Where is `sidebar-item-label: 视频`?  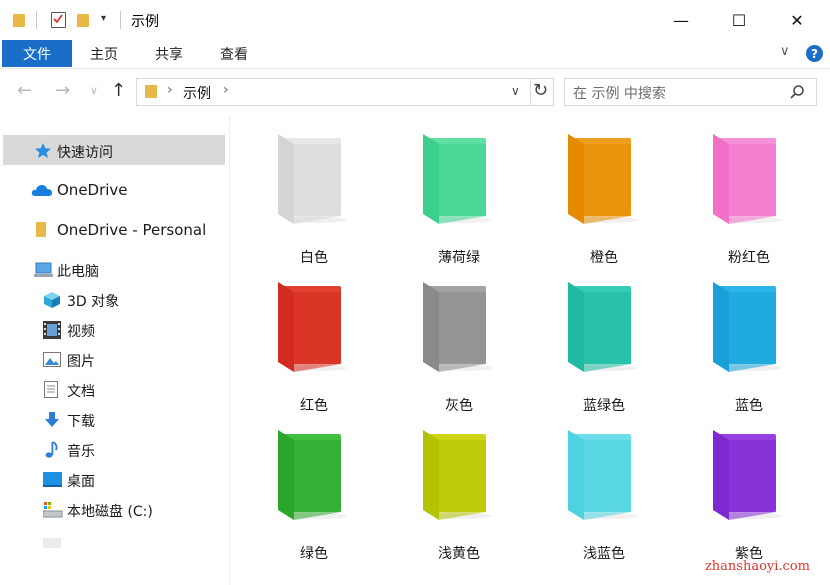
sidebar-item-label: 视频 is located at coordinates (81, 332).